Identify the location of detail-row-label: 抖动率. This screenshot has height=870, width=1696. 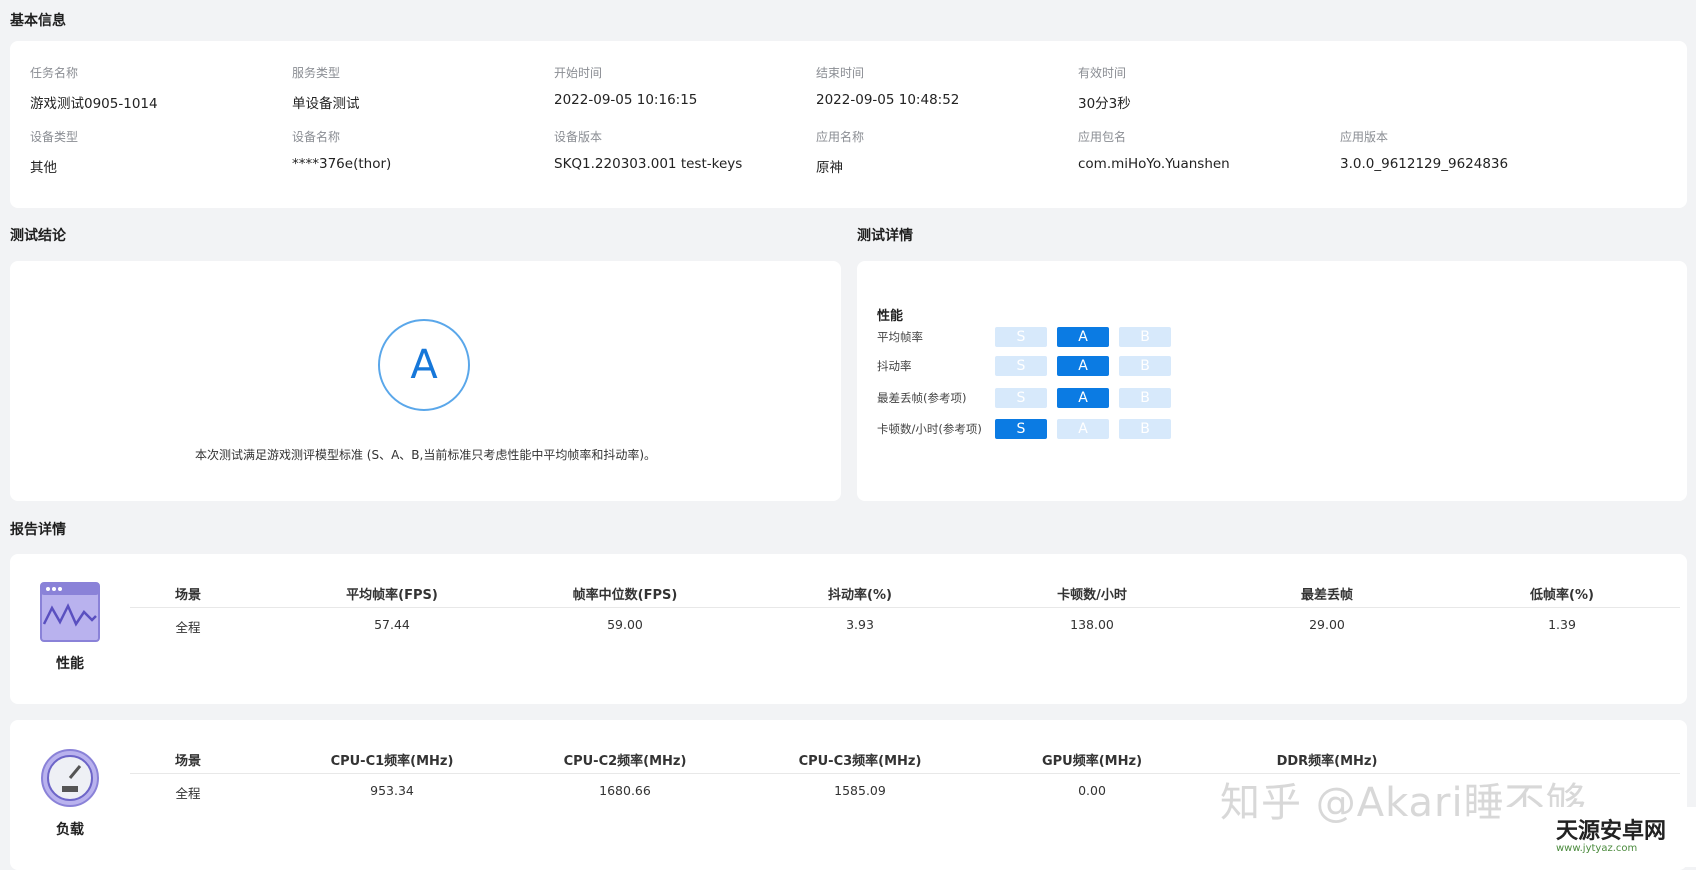
(894, 366).